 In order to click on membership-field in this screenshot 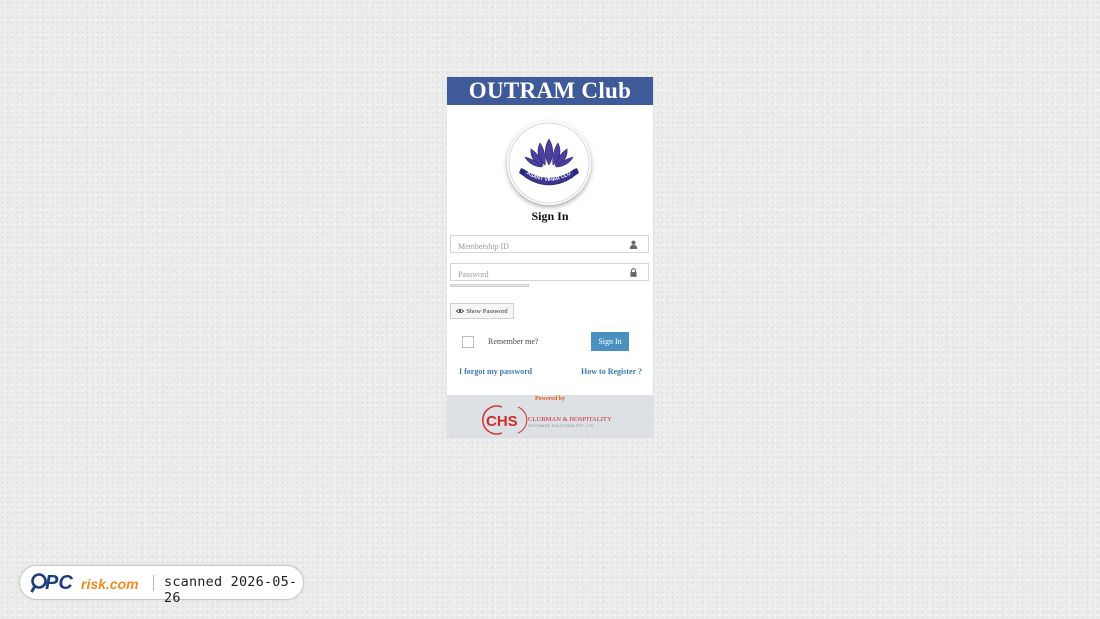, I will do `click(549, 245)`.